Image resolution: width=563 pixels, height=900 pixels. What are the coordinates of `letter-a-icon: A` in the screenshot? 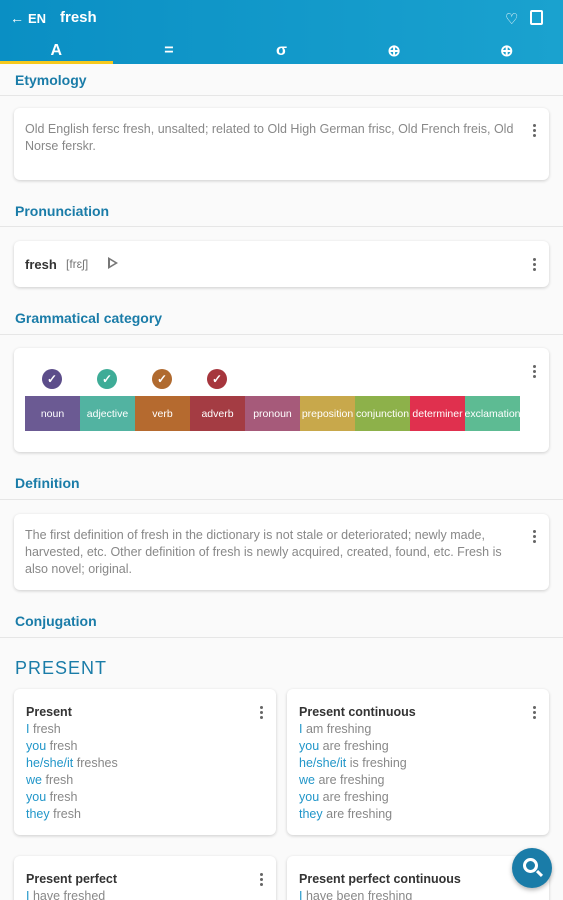 It's located at (56, 50).